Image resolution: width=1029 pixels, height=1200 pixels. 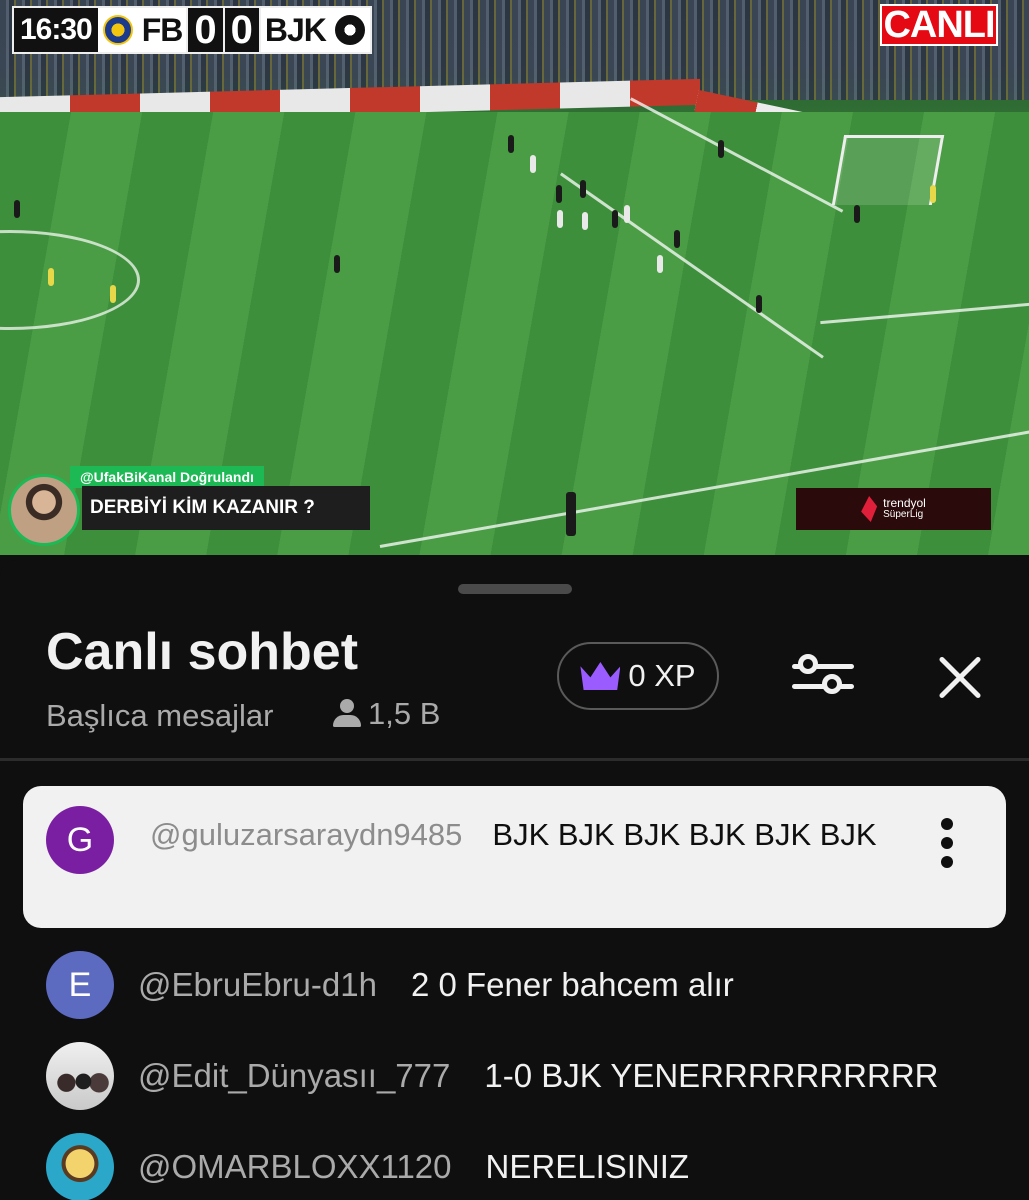 I want to click on message-author: @Edit_Dünyasıı_777, so click(x=294, y=1076).